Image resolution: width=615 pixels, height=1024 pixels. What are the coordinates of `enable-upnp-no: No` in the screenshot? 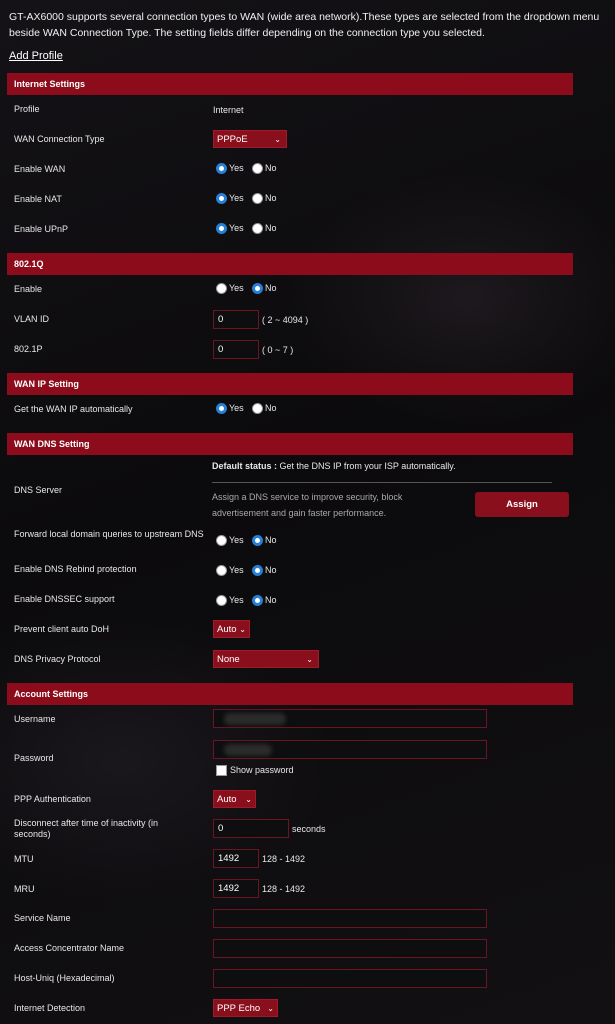 It's located at (264, 229).